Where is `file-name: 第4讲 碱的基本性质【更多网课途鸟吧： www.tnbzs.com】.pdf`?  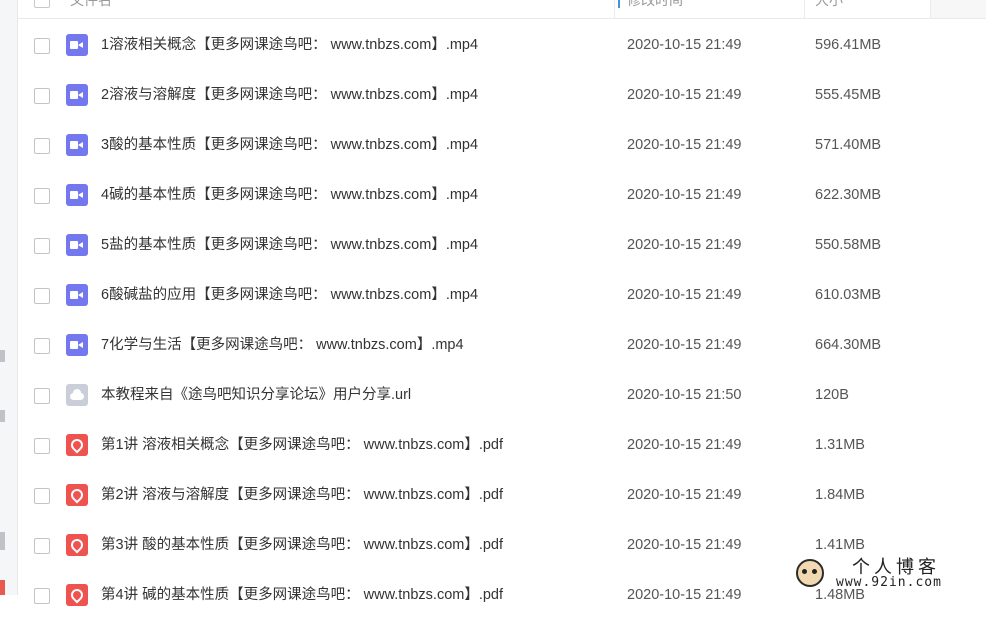
file-name: 第4讲 碱的基本性质【更多网课途鸟吧： www.tnbzs.com】.pdf is located at coordinates (302, 595).